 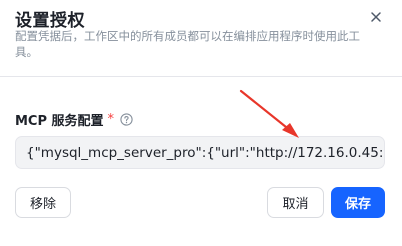 I want to click on help-button, so click(x=126, y=119).